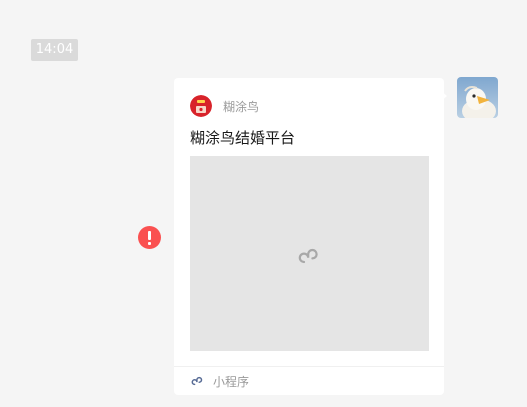 The image size is (527, 407). I want to click on card-divider, so click(309, 366).